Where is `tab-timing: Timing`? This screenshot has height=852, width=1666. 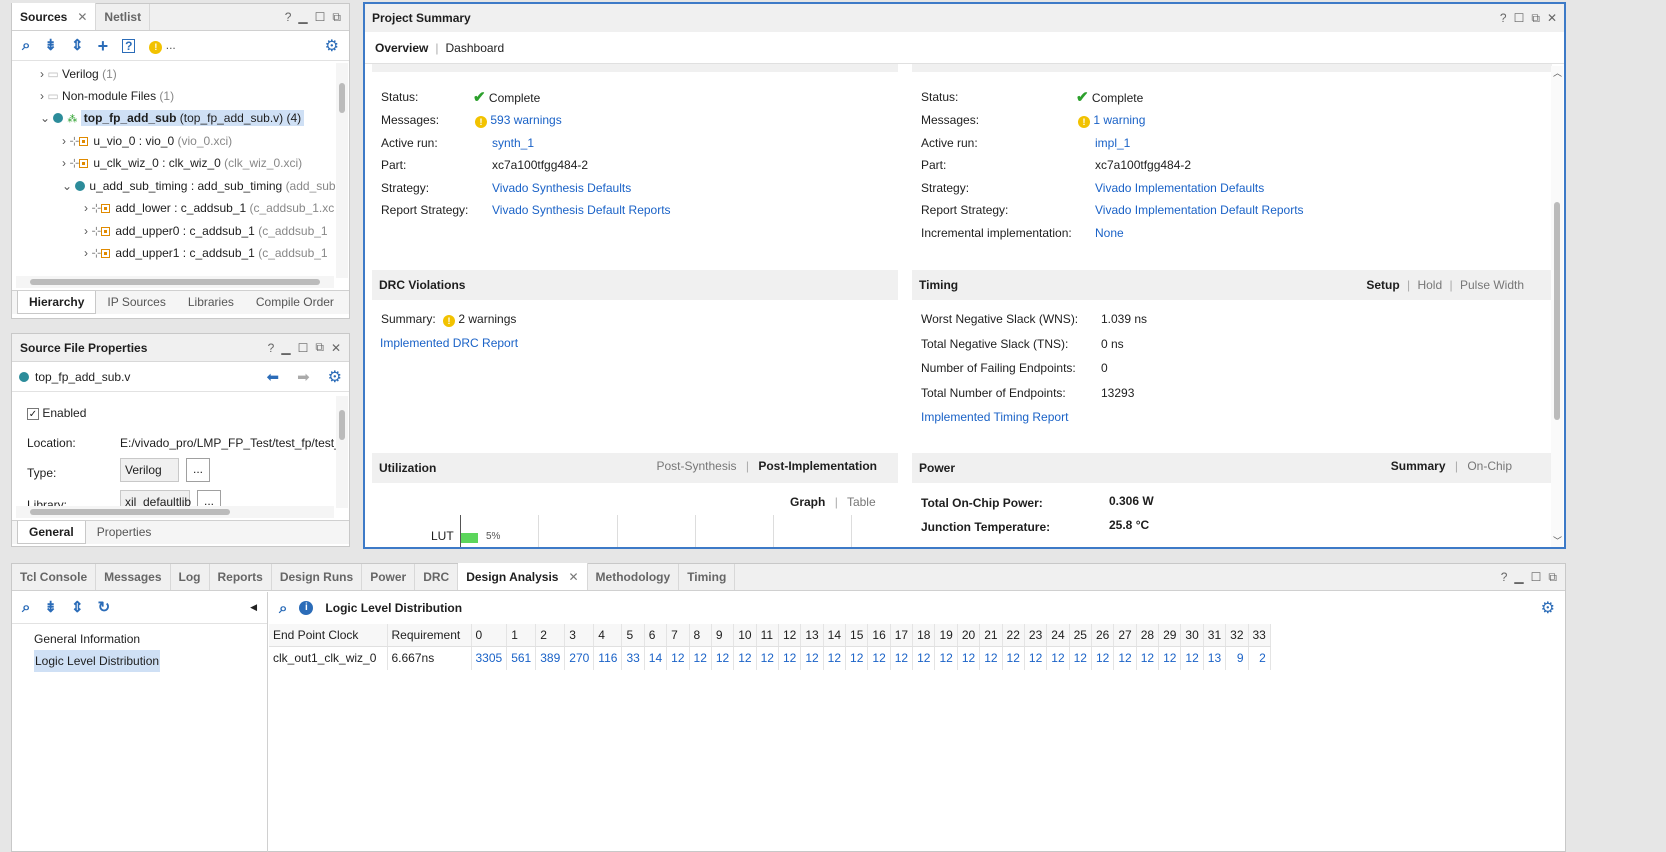
tab-timing: Timing is located at coordinates (707, 577).